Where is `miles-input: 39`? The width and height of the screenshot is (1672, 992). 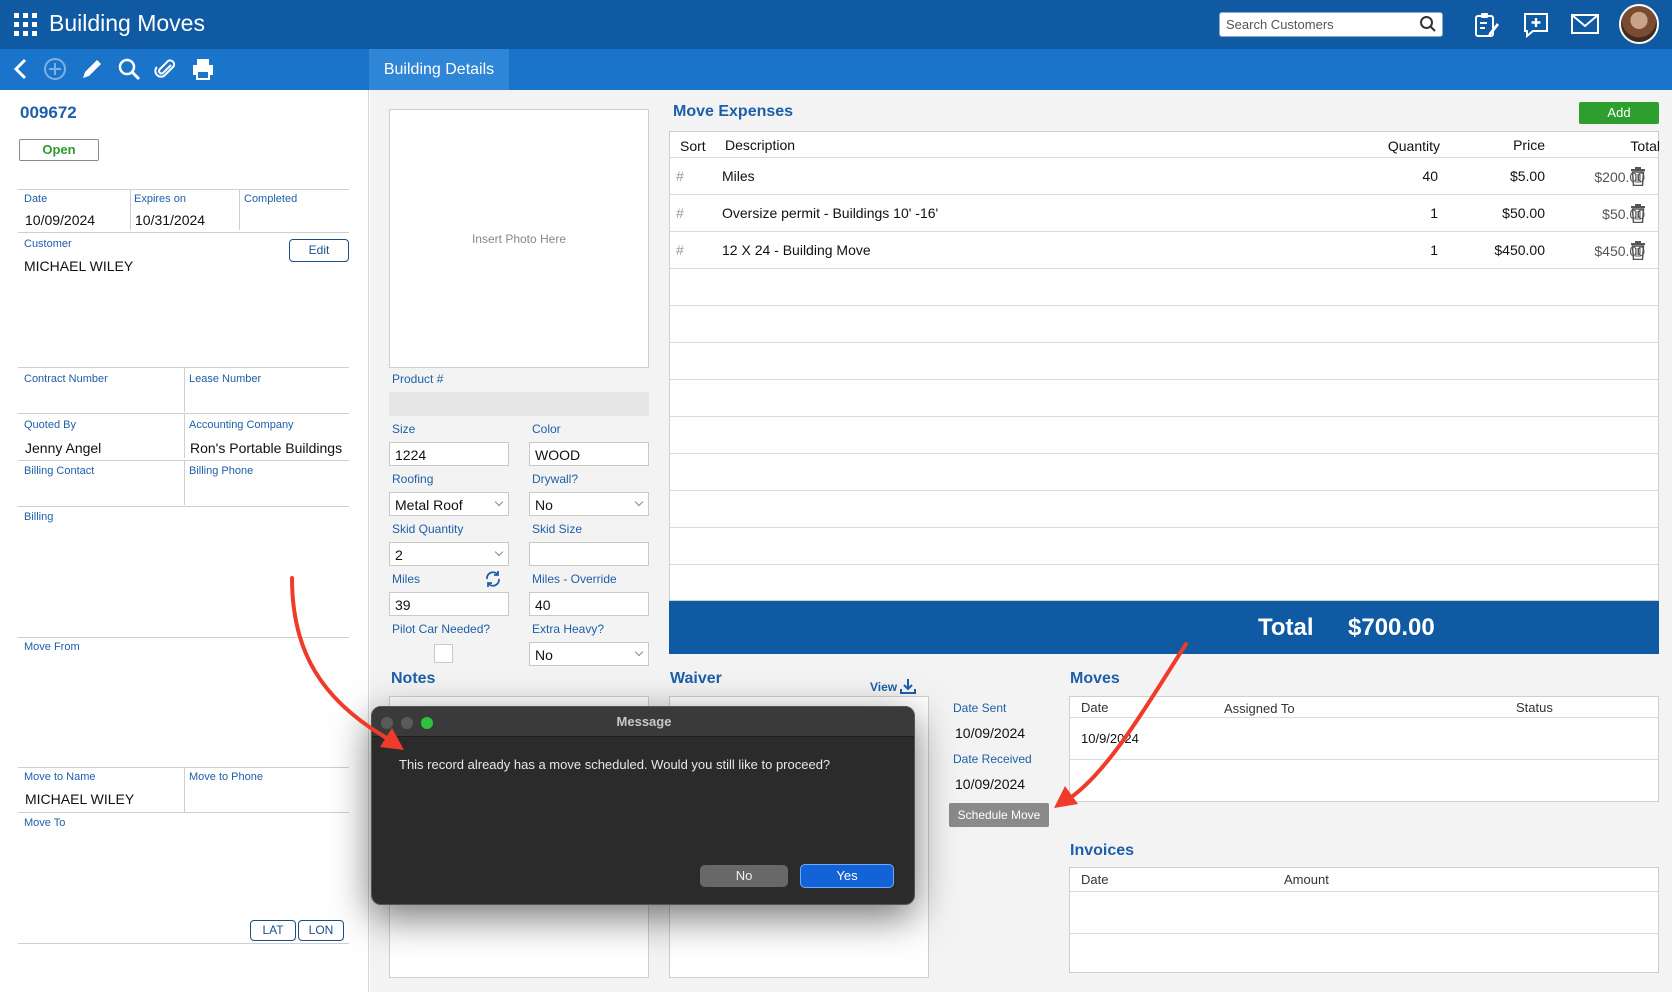 miles-input: 39 is located at coordinates (449, 604).